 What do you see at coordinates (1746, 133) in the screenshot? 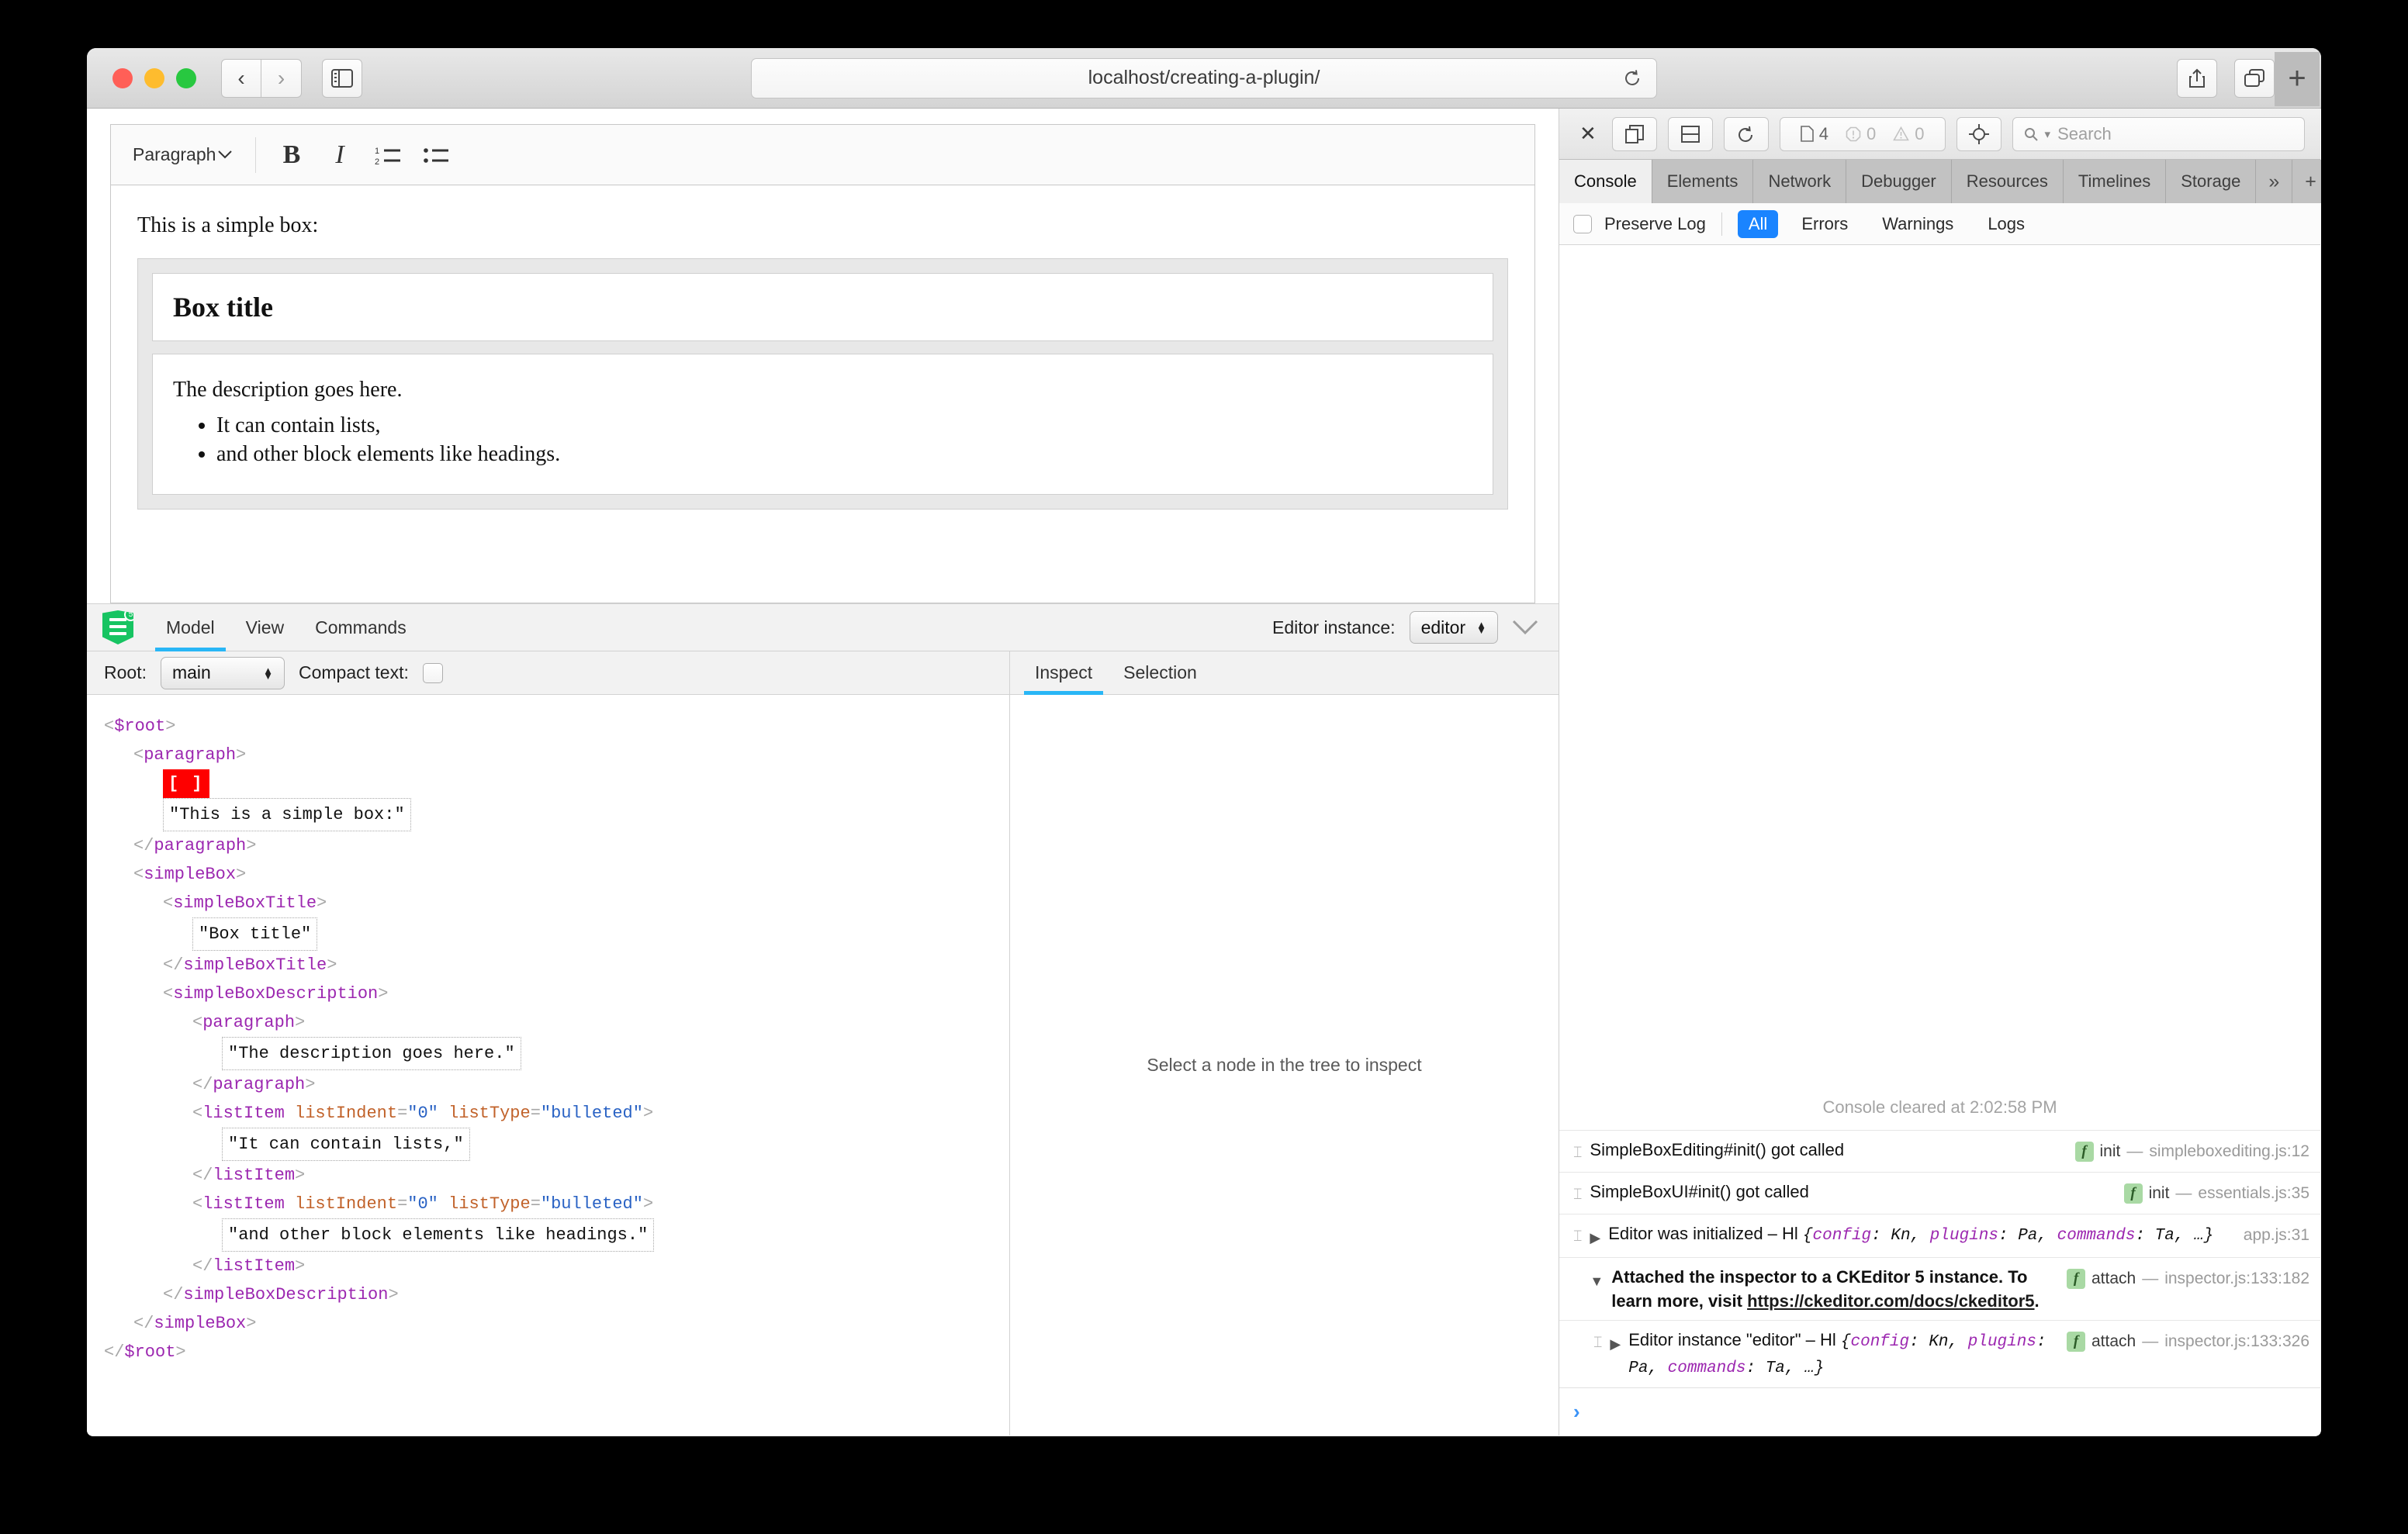
I see `reload-page-button` at bounding box center [1746, 133].